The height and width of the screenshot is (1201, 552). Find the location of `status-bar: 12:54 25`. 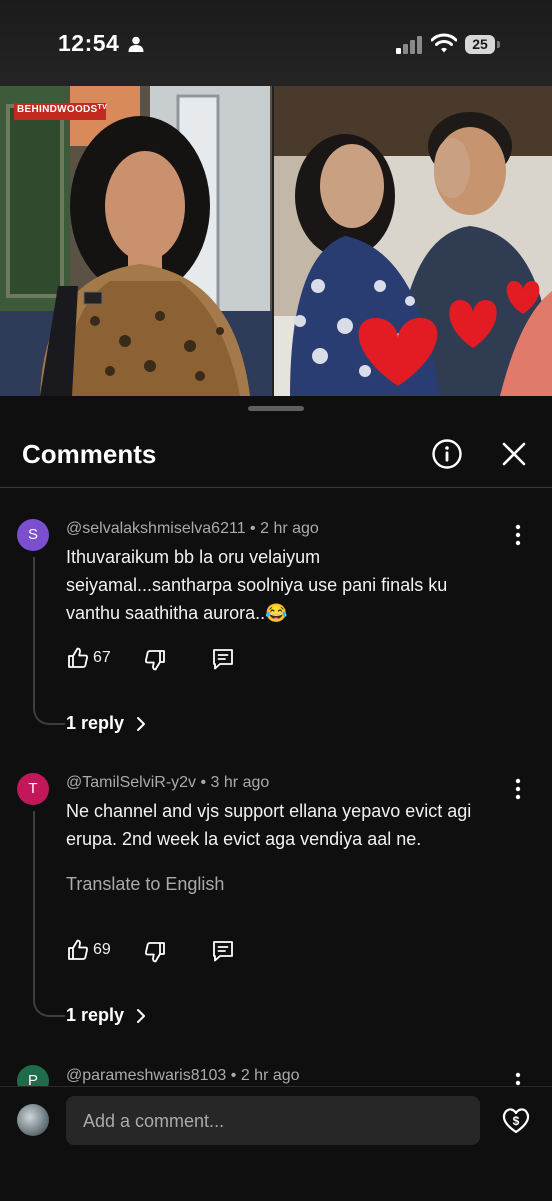

status-bar: 12:54 25 is located at coordinates (276, 43).